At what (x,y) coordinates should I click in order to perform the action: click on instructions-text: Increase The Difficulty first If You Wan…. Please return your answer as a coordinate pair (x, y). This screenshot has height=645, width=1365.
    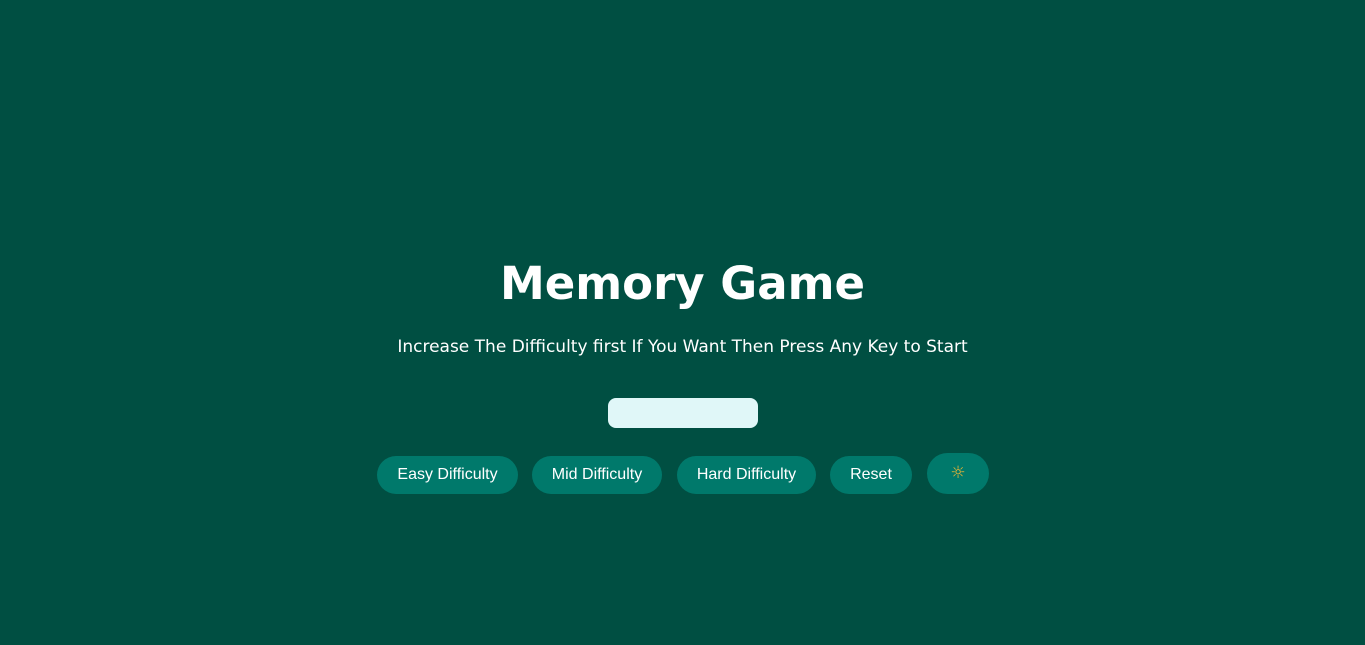
    Looking at the image, I should click on (682, 347).